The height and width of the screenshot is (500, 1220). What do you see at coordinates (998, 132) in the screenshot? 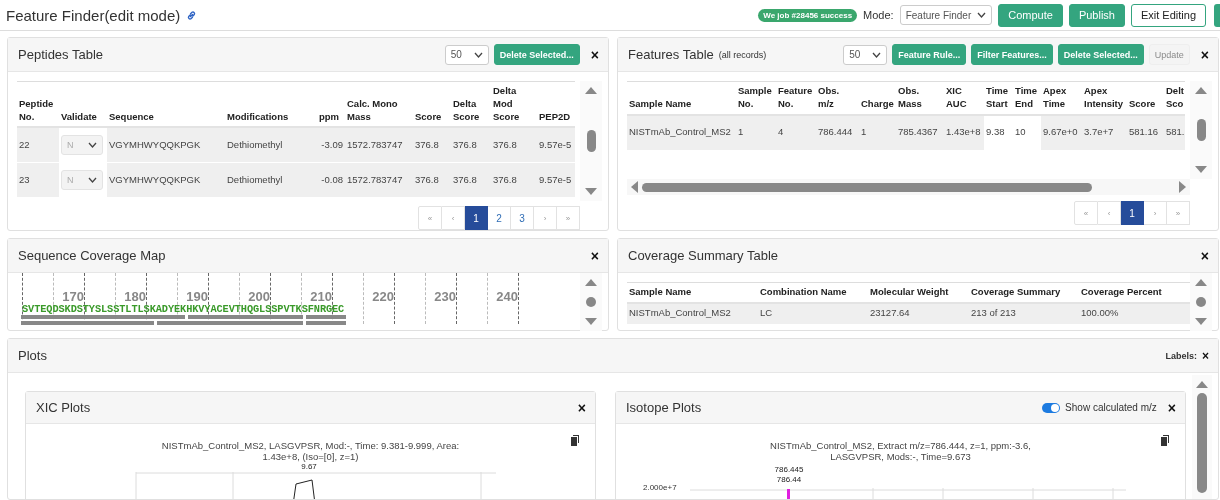
I see `table-cell: 9.38` at bounding box center [998, 132].